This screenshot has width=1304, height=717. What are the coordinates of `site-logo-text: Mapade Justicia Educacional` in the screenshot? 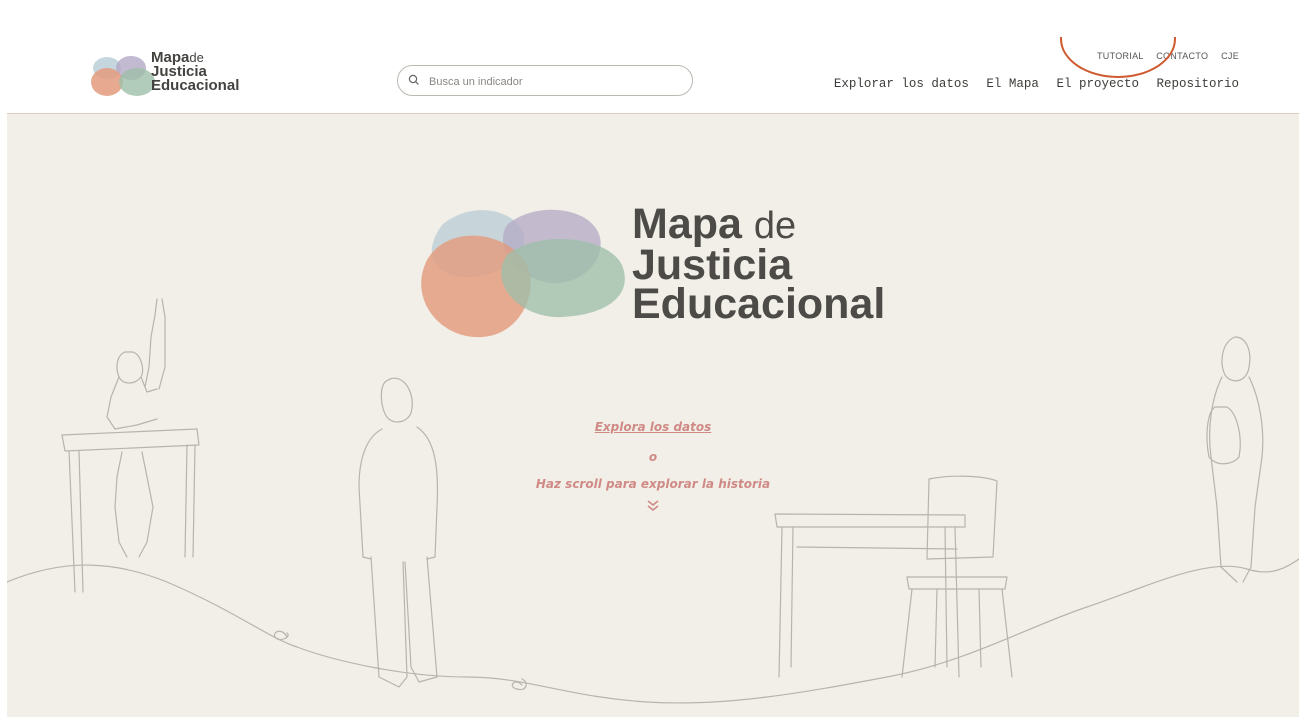 It's located at (195, 72).